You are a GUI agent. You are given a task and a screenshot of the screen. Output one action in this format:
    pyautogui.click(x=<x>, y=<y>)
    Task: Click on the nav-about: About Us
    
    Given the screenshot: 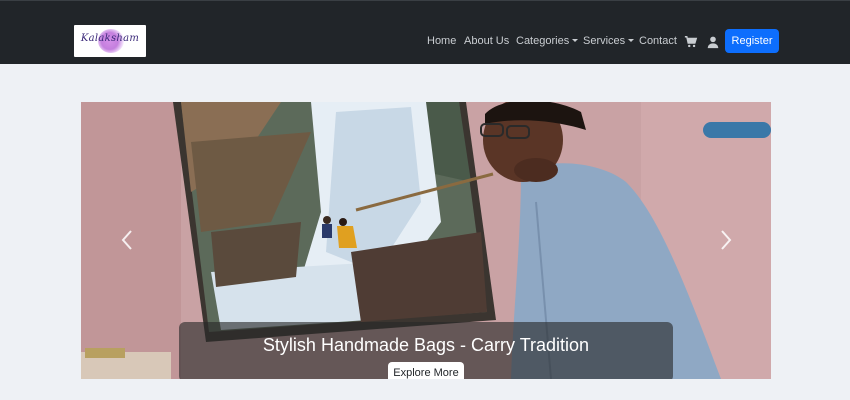 What is the action you would take?
    pyautogui.click(x=486, y=41)
    